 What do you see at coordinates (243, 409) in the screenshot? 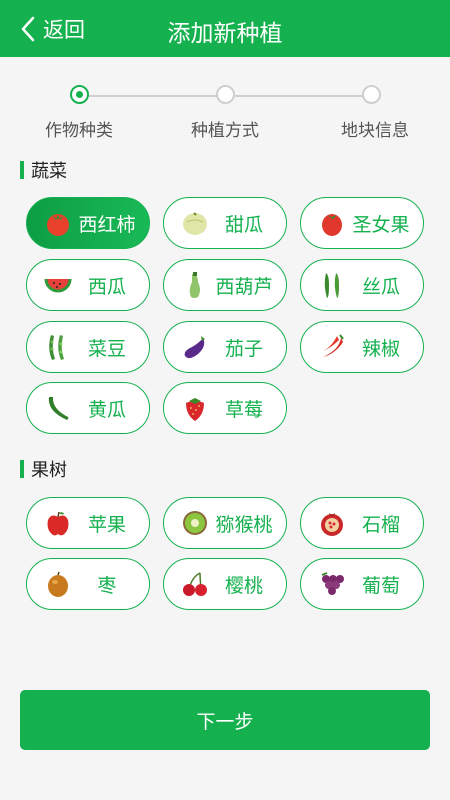
I see `crop-option-label: 草莓` at bounding box center [243, 409].